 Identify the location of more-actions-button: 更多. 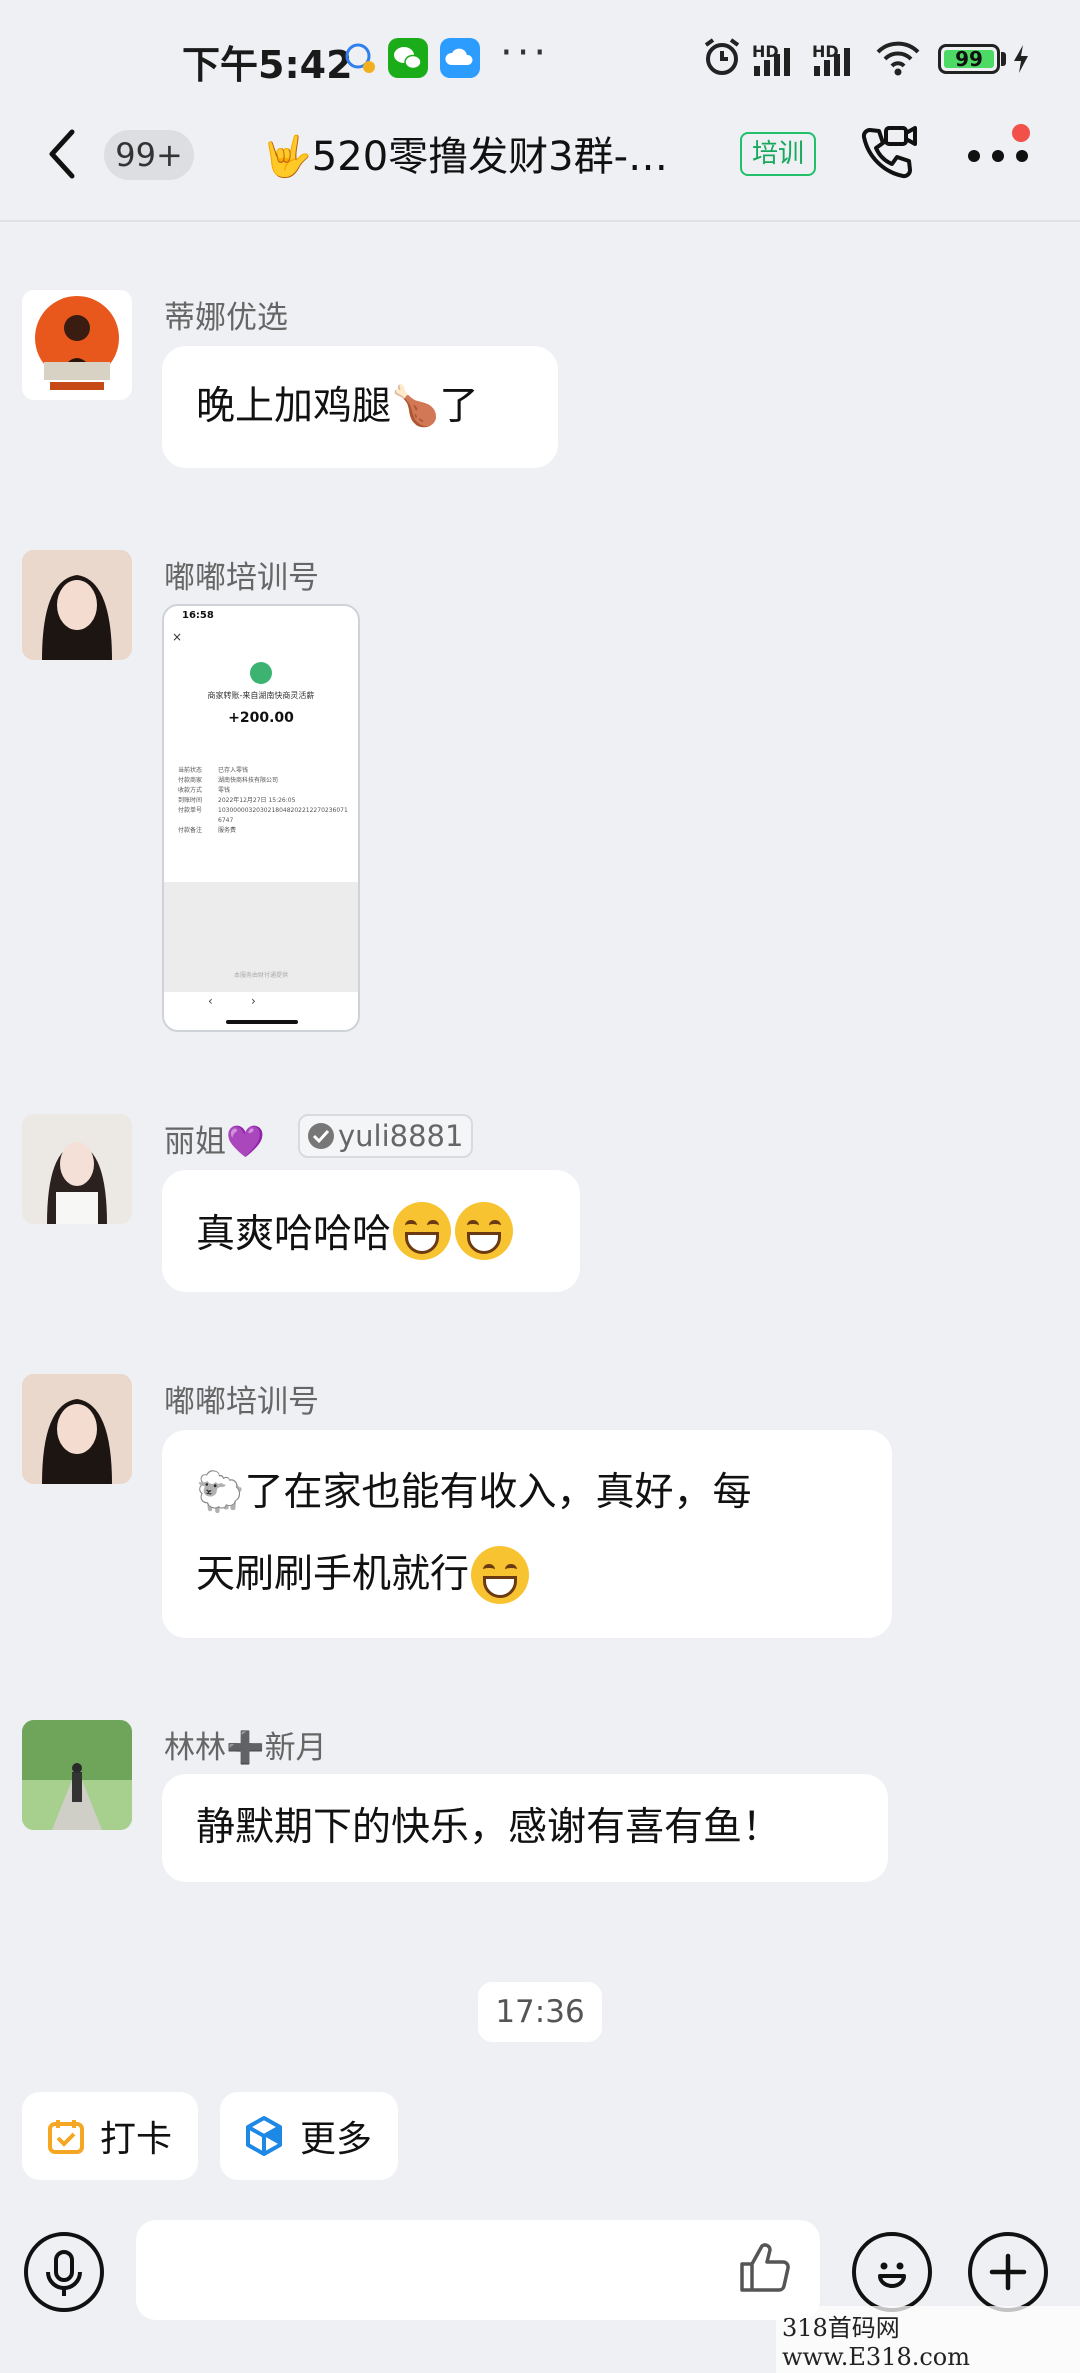
(309, 2136).